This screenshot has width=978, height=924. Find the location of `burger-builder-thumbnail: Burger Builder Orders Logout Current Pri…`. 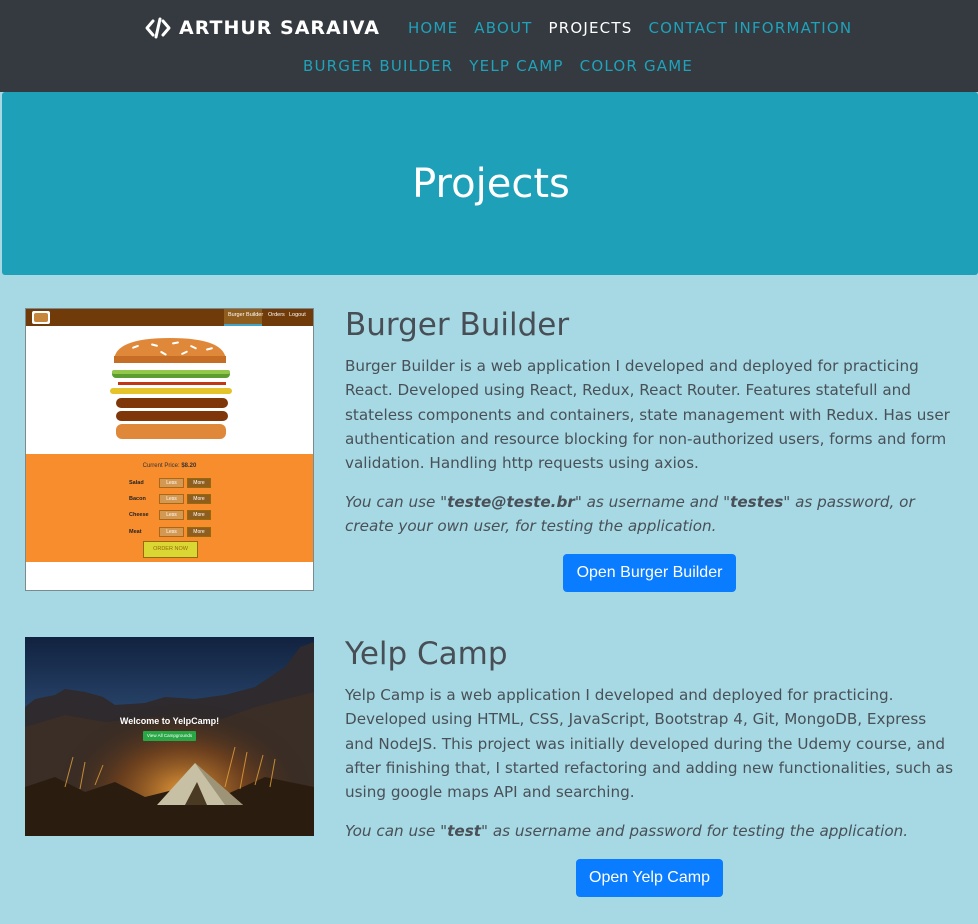

burger-builder-thumbnail: Burger Builder Orders Logout Current Pri… is located at coordinates (169, 449).